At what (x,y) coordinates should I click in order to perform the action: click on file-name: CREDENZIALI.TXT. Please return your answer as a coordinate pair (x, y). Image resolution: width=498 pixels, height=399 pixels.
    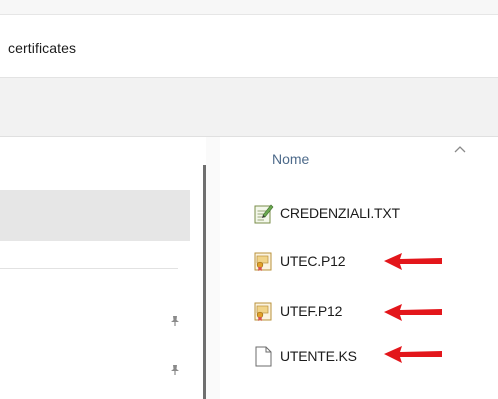
    Looking at the image, I should click on (340, 213).